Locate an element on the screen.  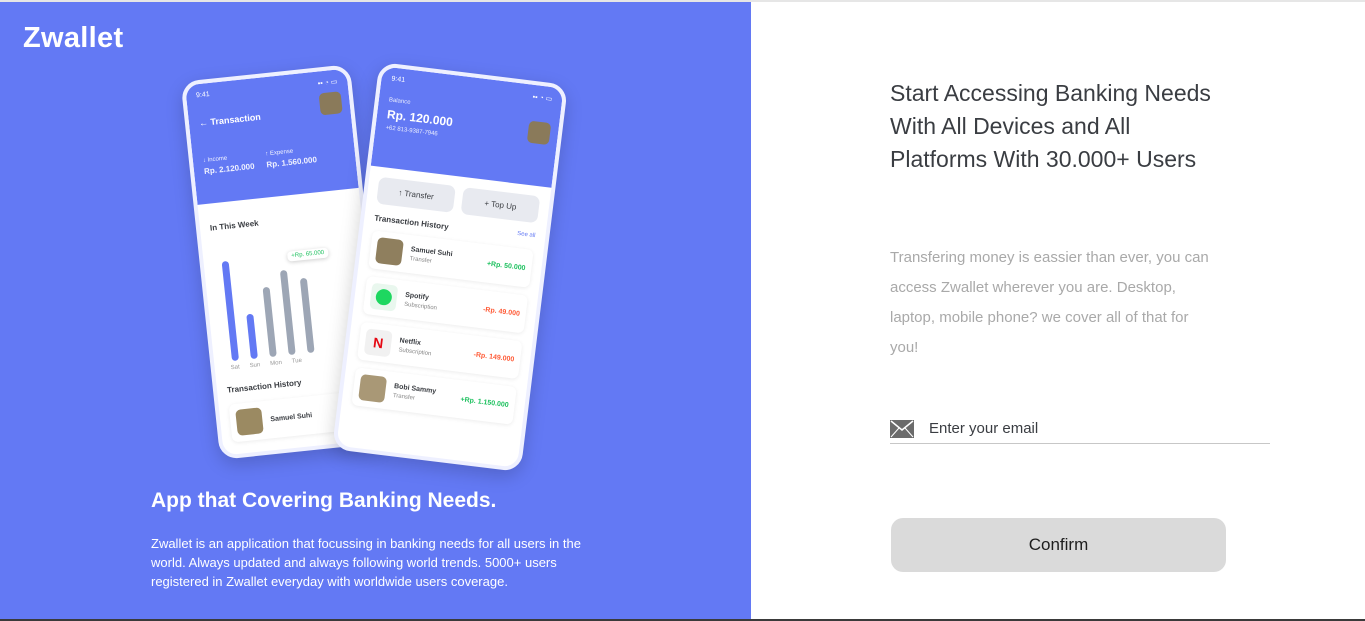
day-label: Sat is located at coordinates (235, 368).